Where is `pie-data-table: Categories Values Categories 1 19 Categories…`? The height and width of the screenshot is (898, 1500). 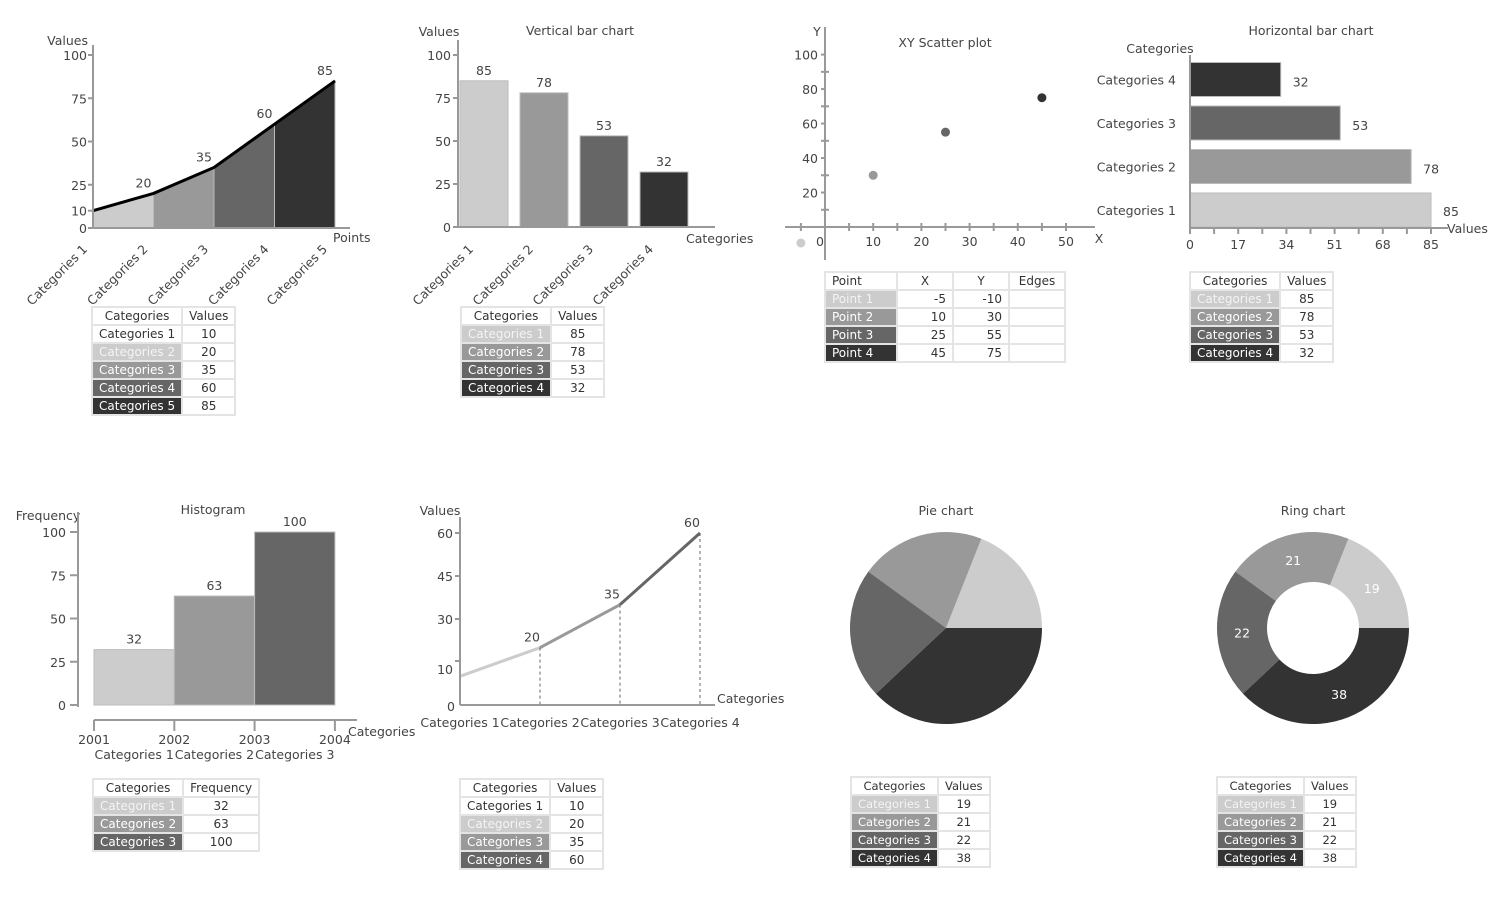
pie-data-table: Categories Values Categories 1 19 Categories… is located at coordinates (920, 822).